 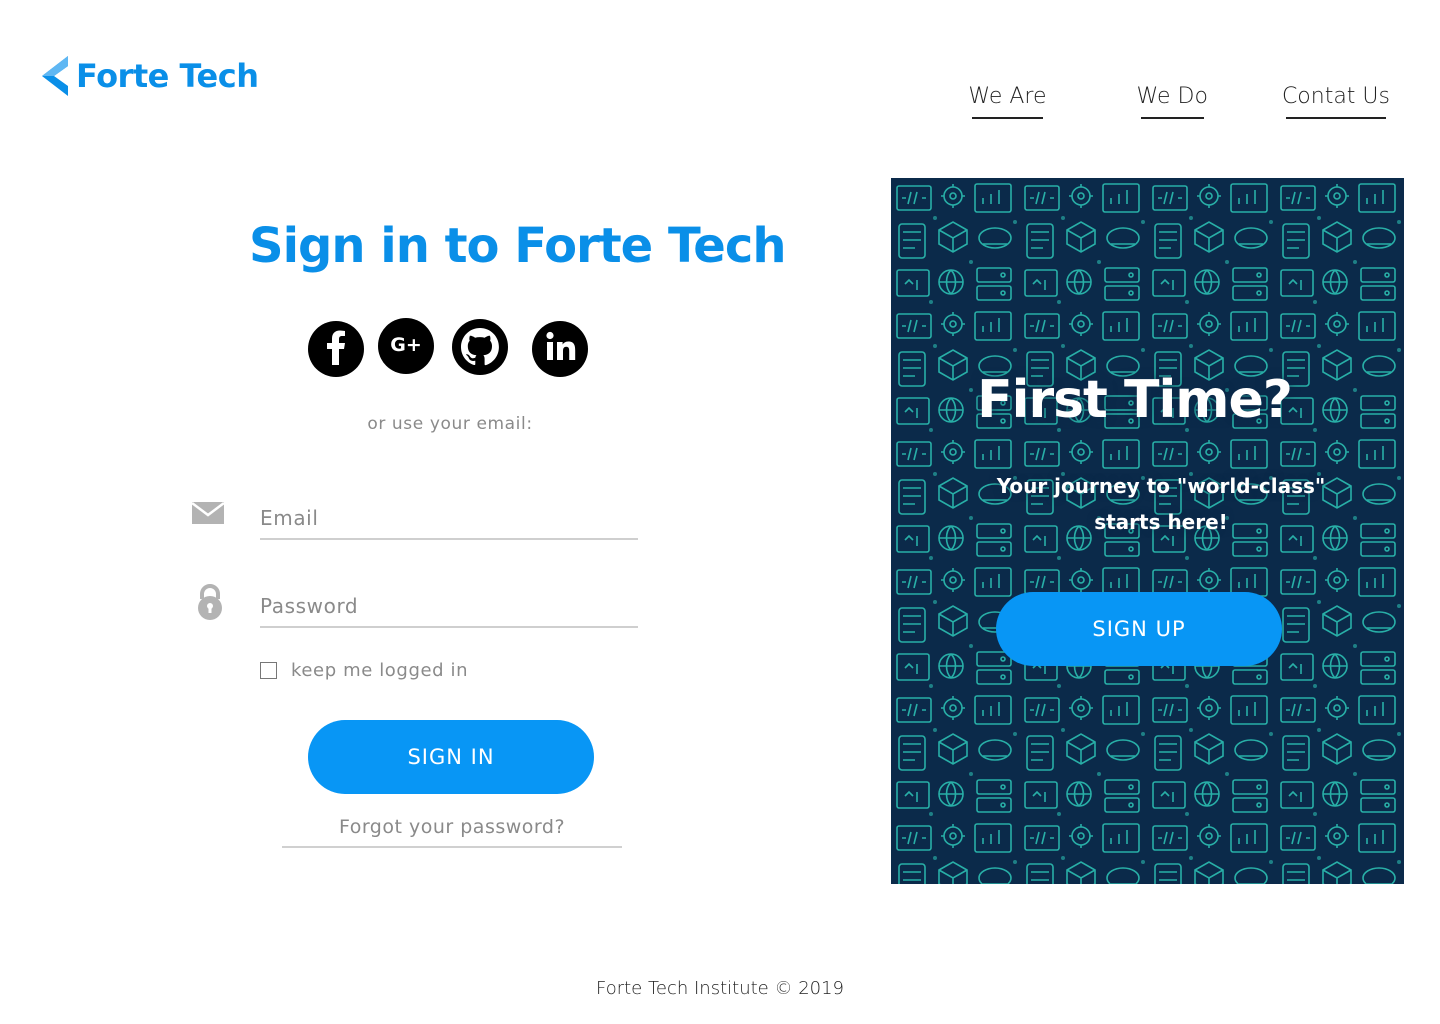 What do you see at coordinates (517, 246) in the screenshot?
I see `signin-title: Sign in to Forte Tech` at bounding box center [517, 246].